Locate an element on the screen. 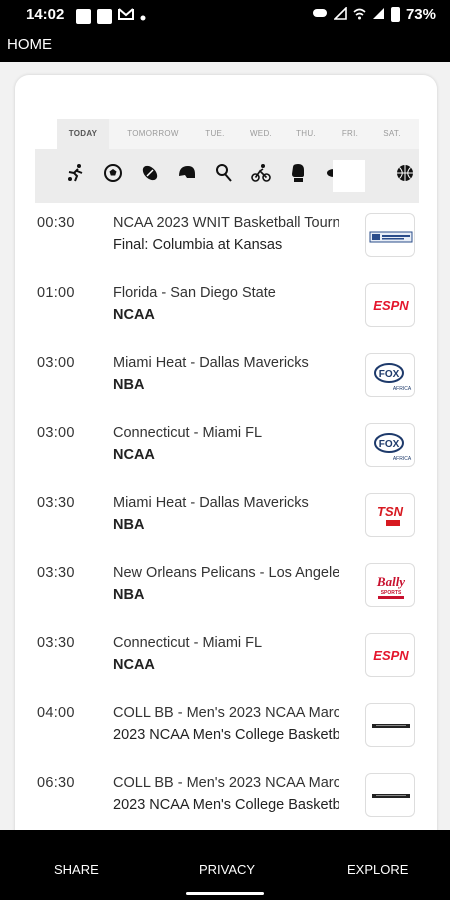  basketball-icon is located at coordinates (405, 174).